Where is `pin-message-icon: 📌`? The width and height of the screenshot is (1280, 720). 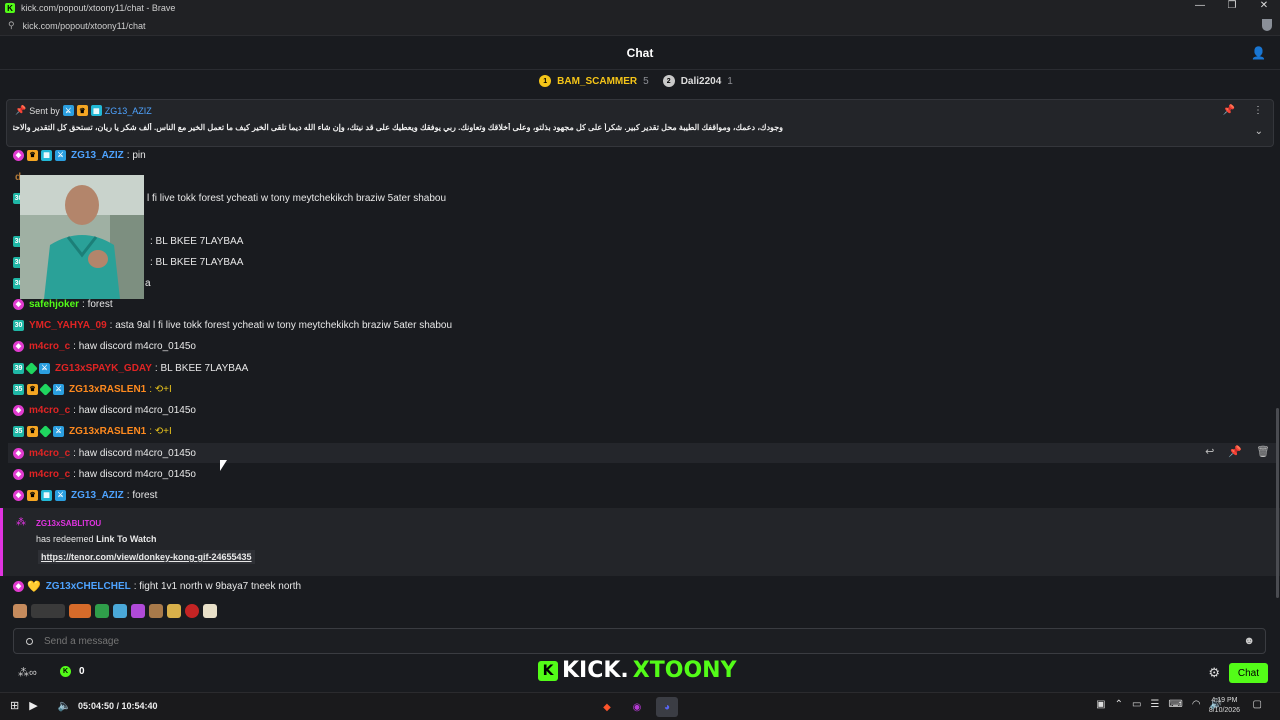 pin-message-icon: 📌 is located at coordinates (1235, 451).